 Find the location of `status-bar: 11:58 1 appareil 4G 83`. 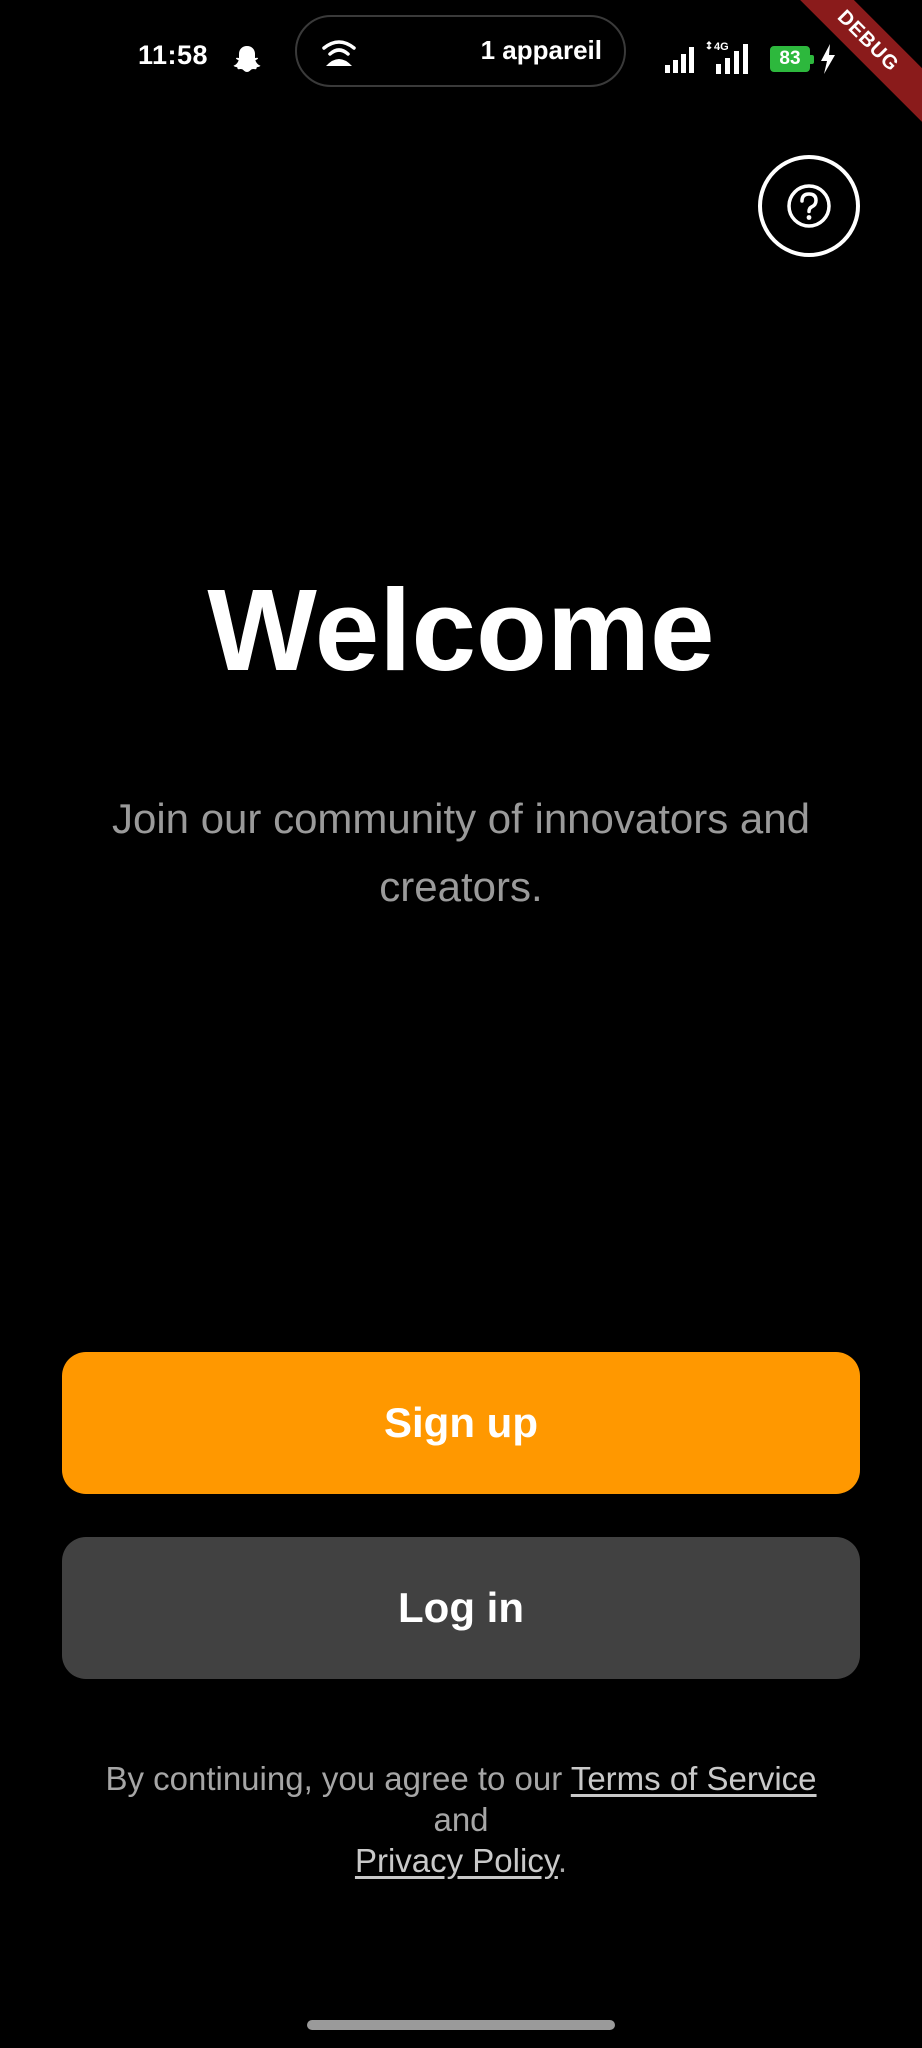

status-bar: 11:58 1 appareil 4G 83 is located at coordinates (461, 55).